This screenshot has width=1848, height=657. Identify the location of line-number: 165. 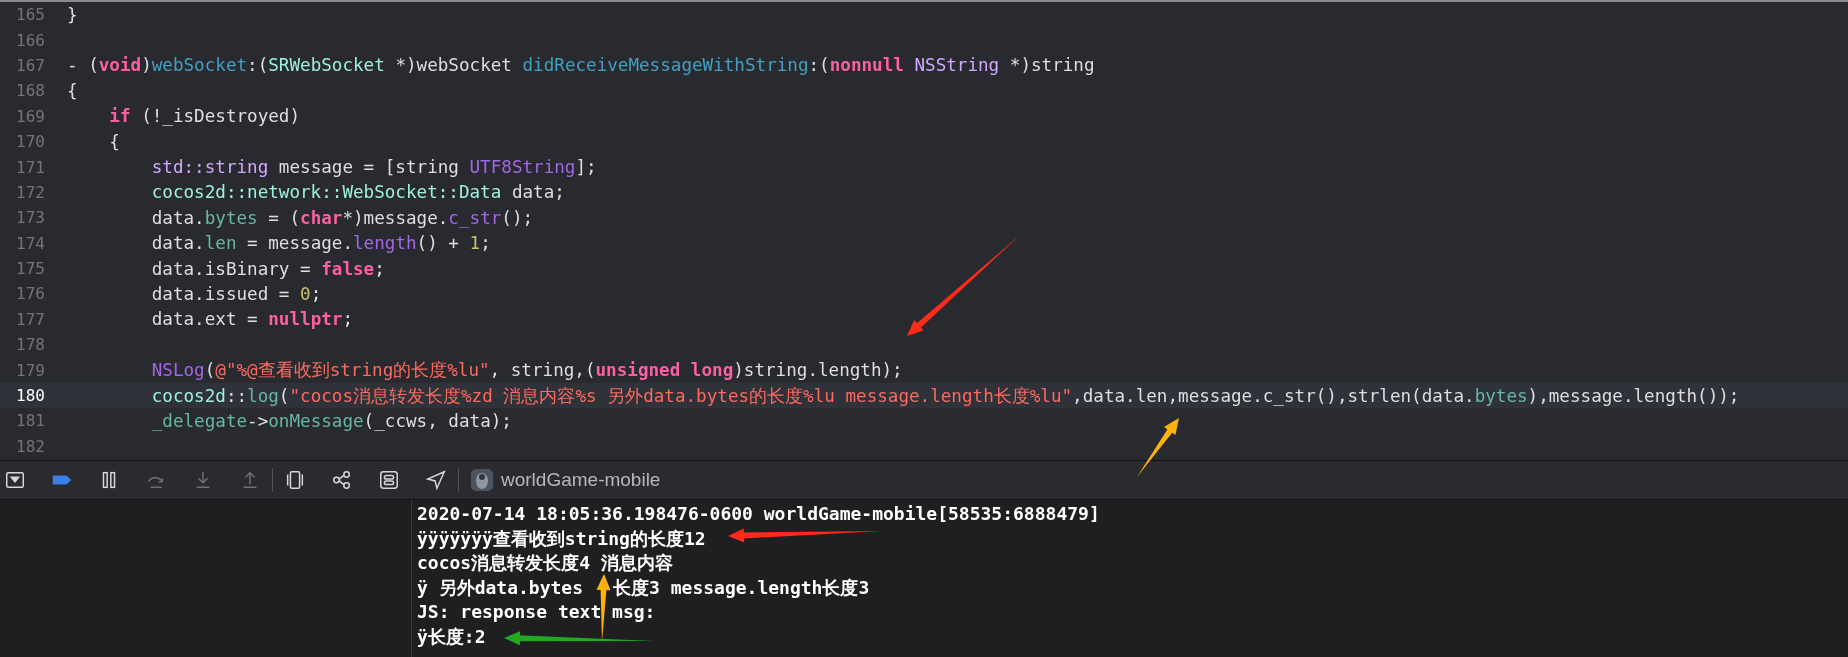
(30, 15).